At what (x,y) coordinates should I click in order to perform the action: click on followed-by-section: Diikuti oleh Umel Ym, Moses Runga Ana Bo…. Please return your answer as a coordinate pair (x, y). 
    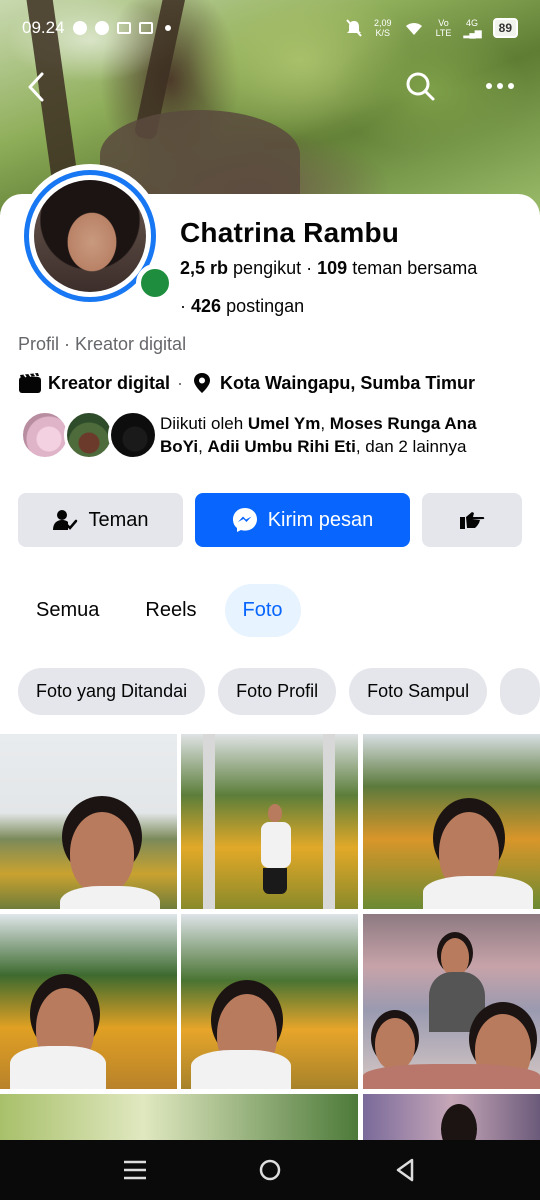
    Looking at the image, I should click on (270, 436).